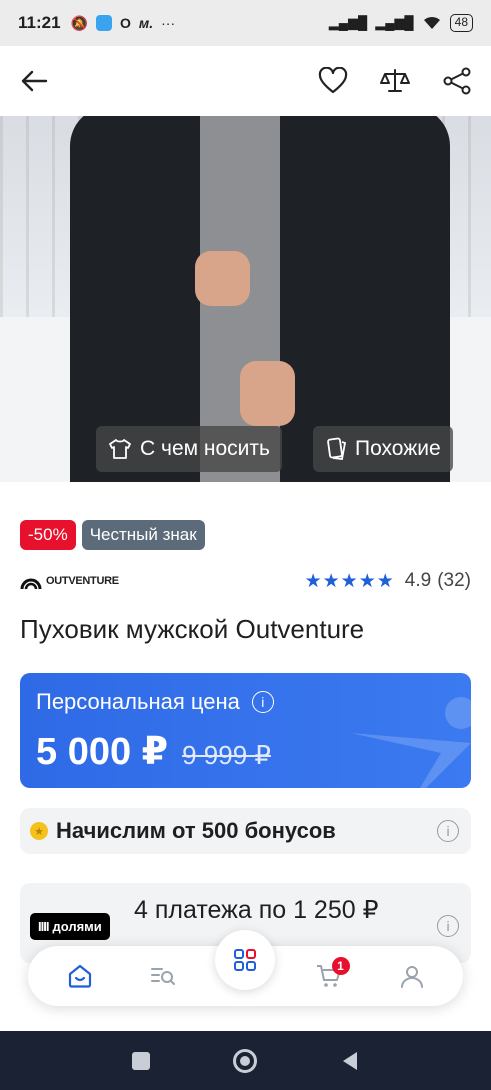  I want to click on profile-icon, so click(411, 977).